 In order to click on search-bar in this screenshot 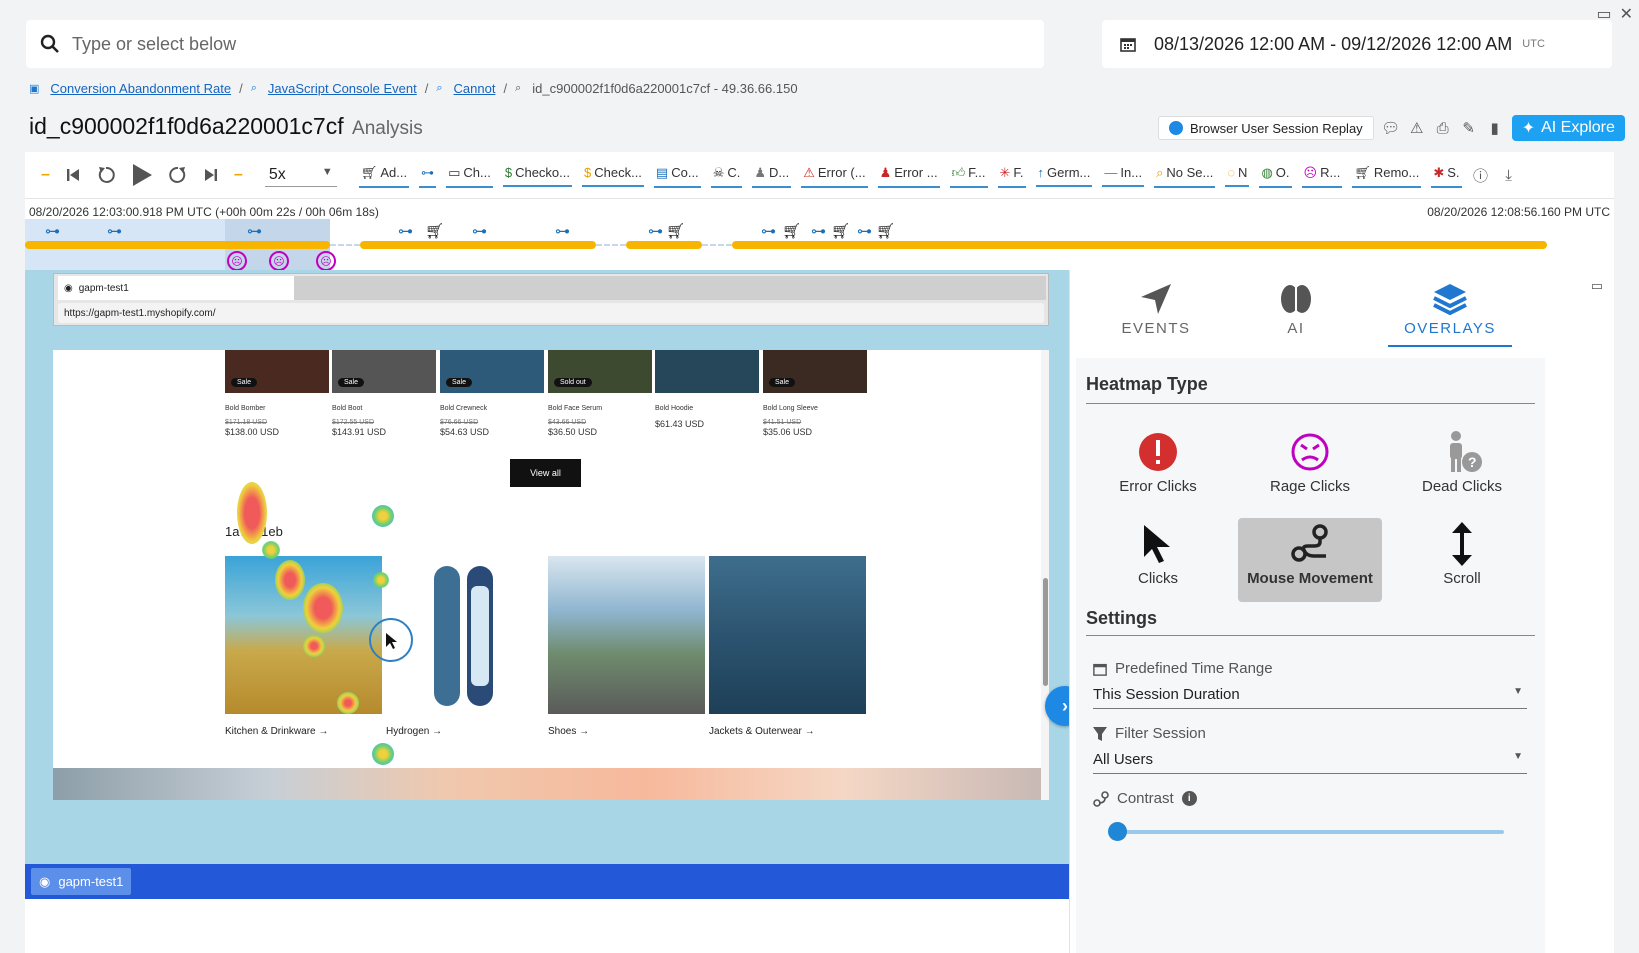, I will do `click(535, 44)`.